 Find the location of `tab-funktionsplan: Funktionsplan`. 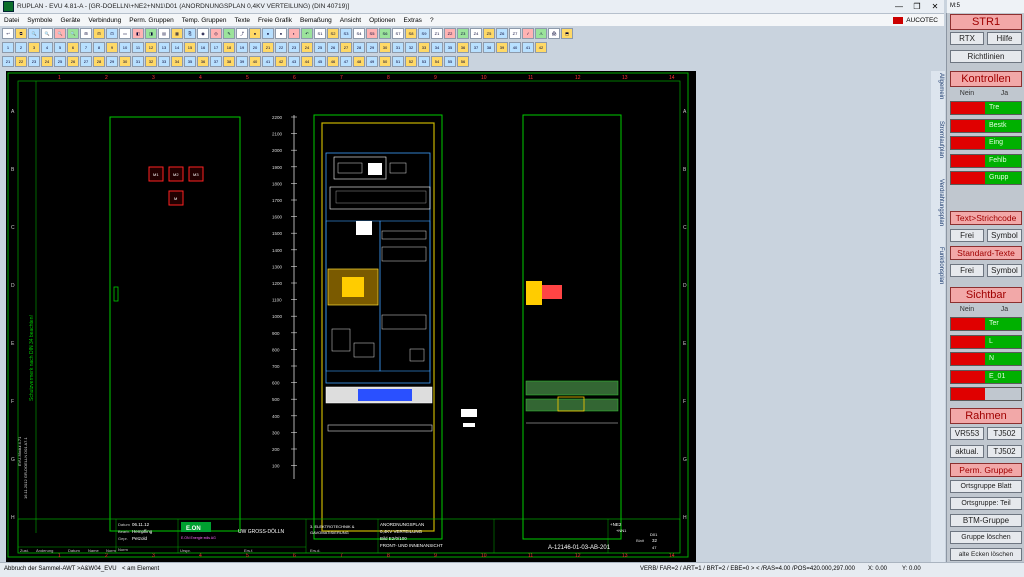

tab-funktionsplan: Funktionsplan is located at coordinates (938, 265).